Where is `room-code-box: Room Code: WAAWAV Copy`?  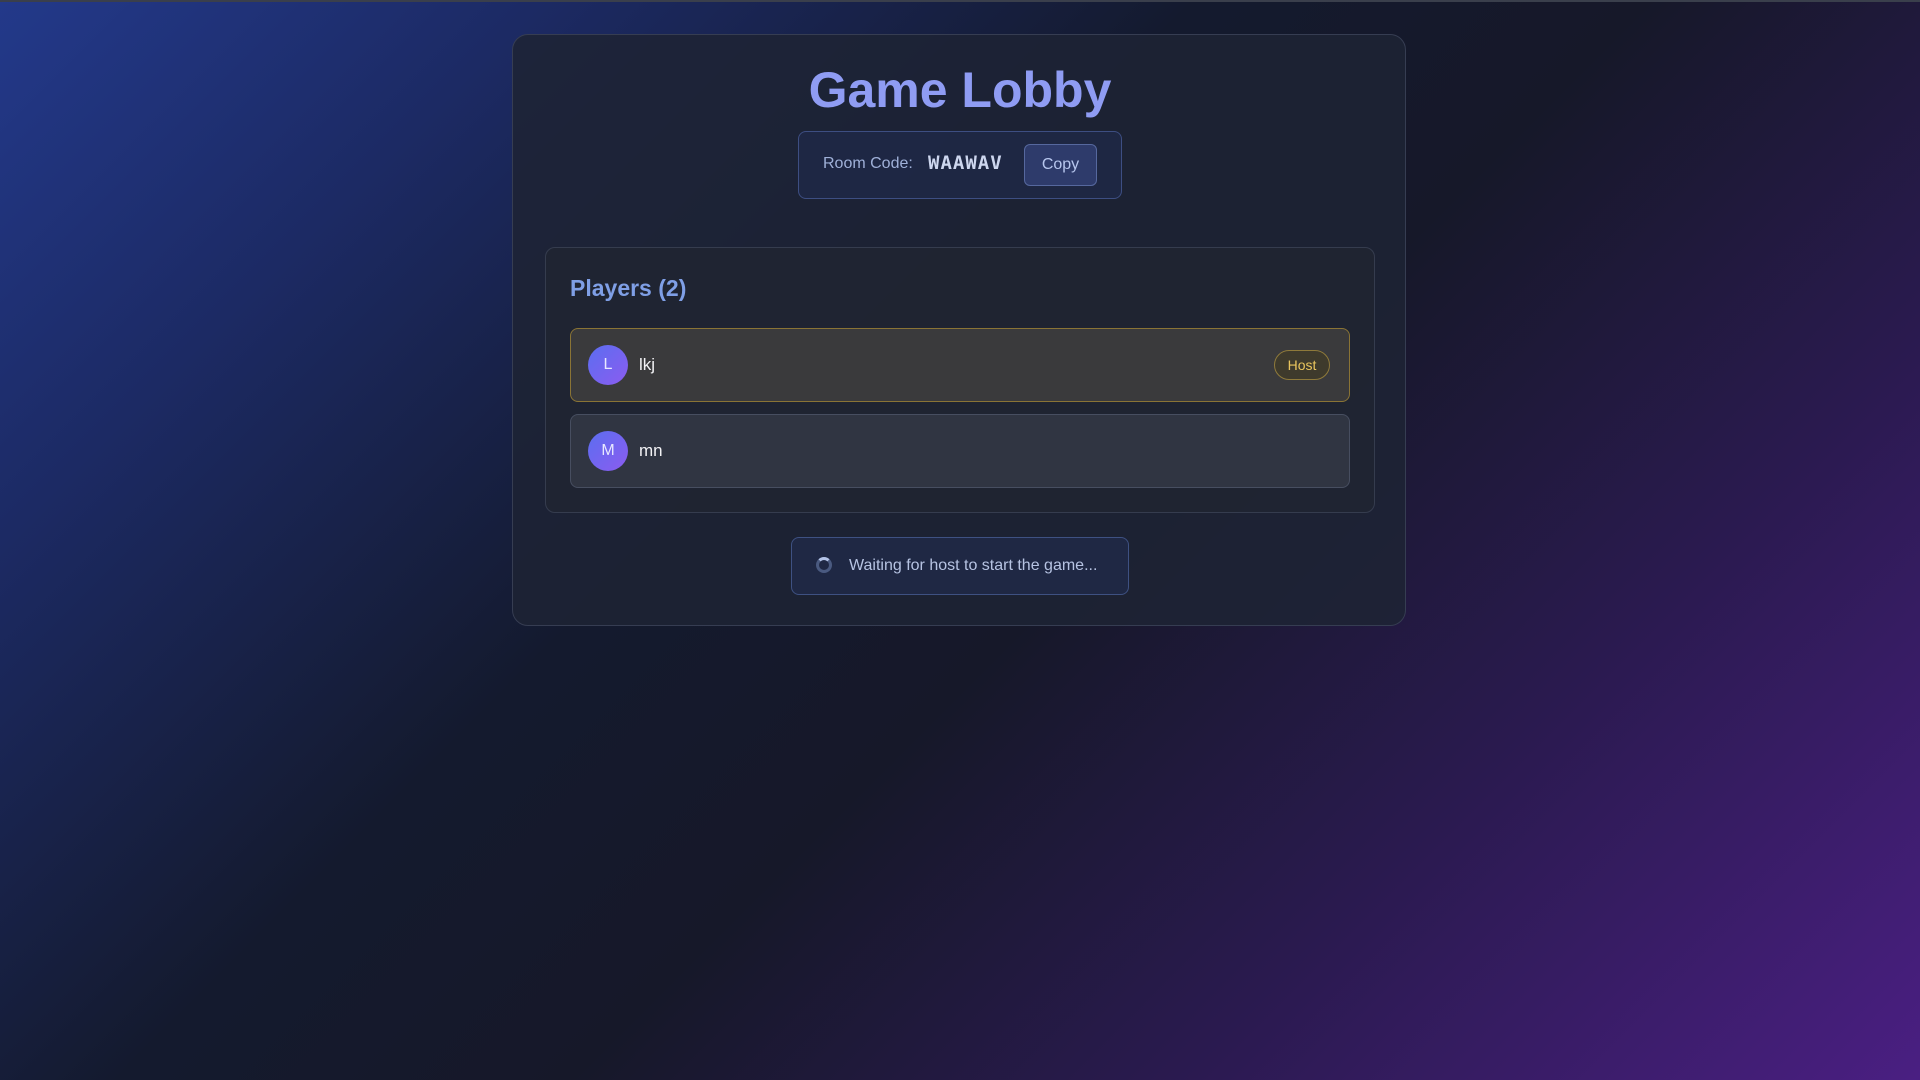 room-code-box: Room Code: WAAWAV Copy is located at coordinates (960, 165).